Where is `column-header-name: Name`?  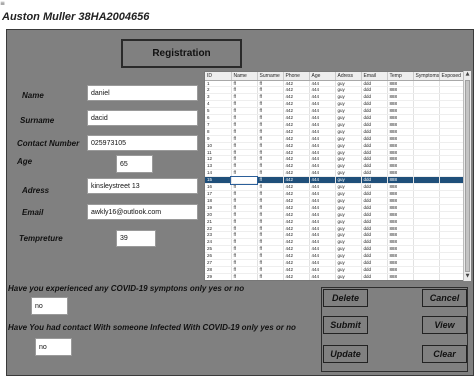 column-header-name: Name is located at coordinates (244, 76).